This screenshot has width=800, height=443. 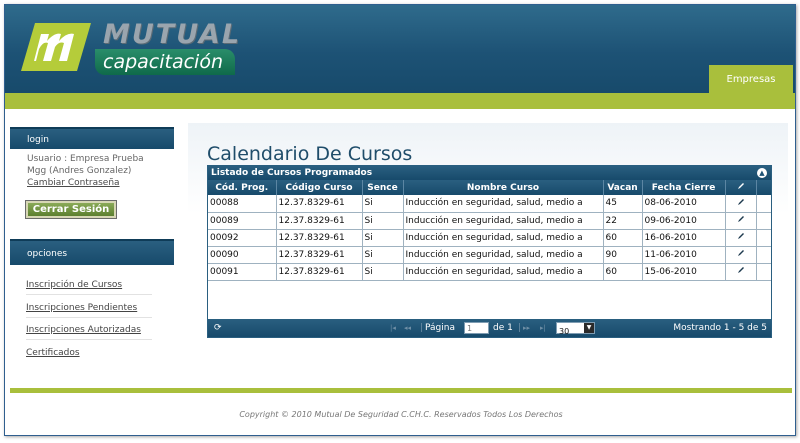 I want to click on column-header: Código Curso, so click(x=319, y=187).